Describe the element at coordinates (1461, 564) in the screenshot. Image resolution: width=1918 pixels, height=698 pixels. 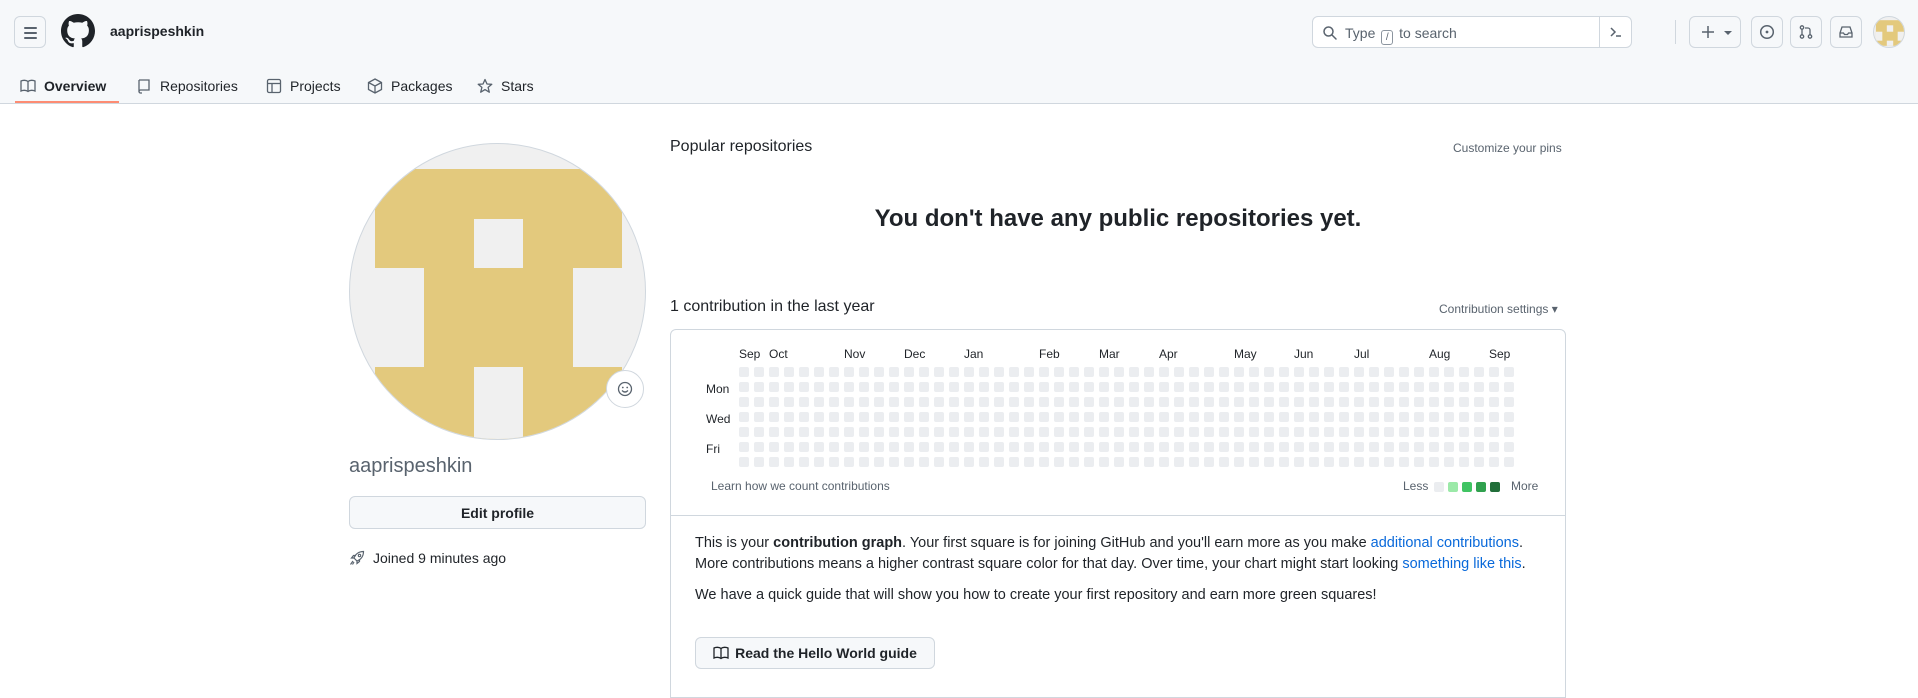
I see `something-like-this-link: something like this` at that location.